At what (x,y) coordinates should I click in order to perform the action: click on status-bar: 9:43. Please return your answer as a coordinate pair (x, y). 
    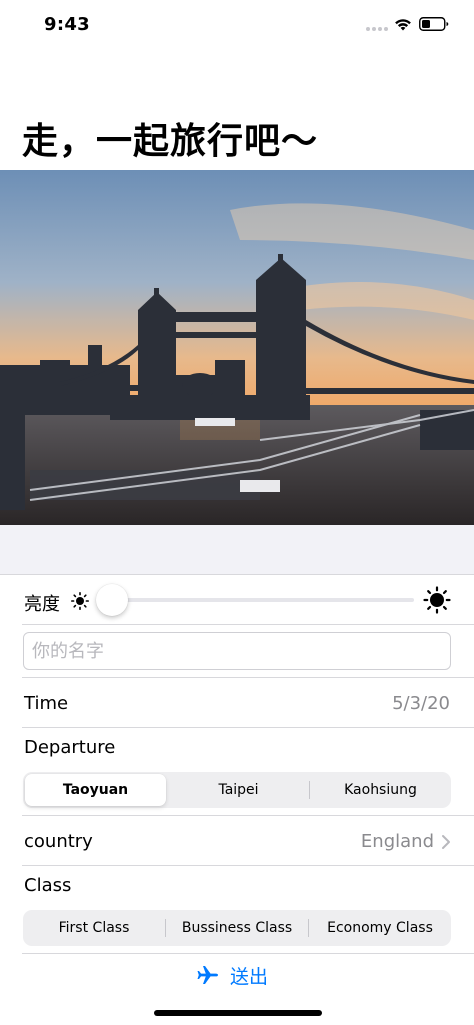
    Looking at the image, I should click on (237, 25).